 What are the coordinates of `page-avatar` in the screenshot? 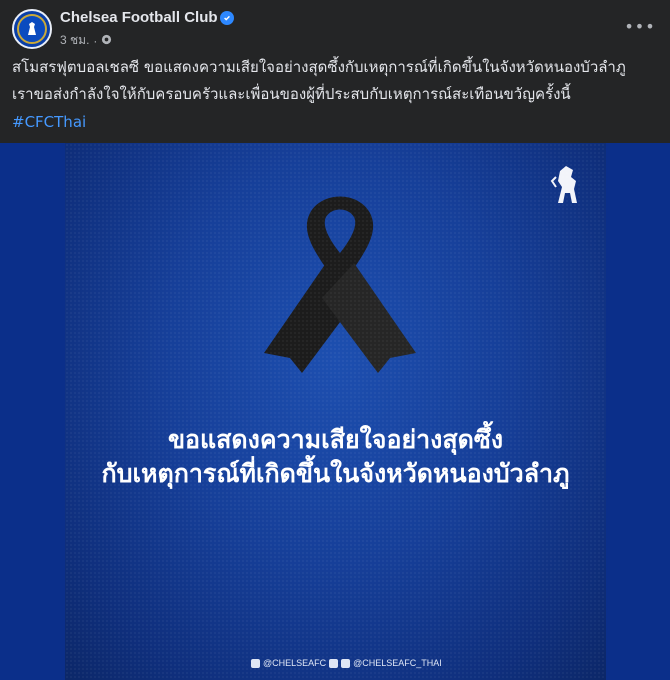 It's located at (32, 29).